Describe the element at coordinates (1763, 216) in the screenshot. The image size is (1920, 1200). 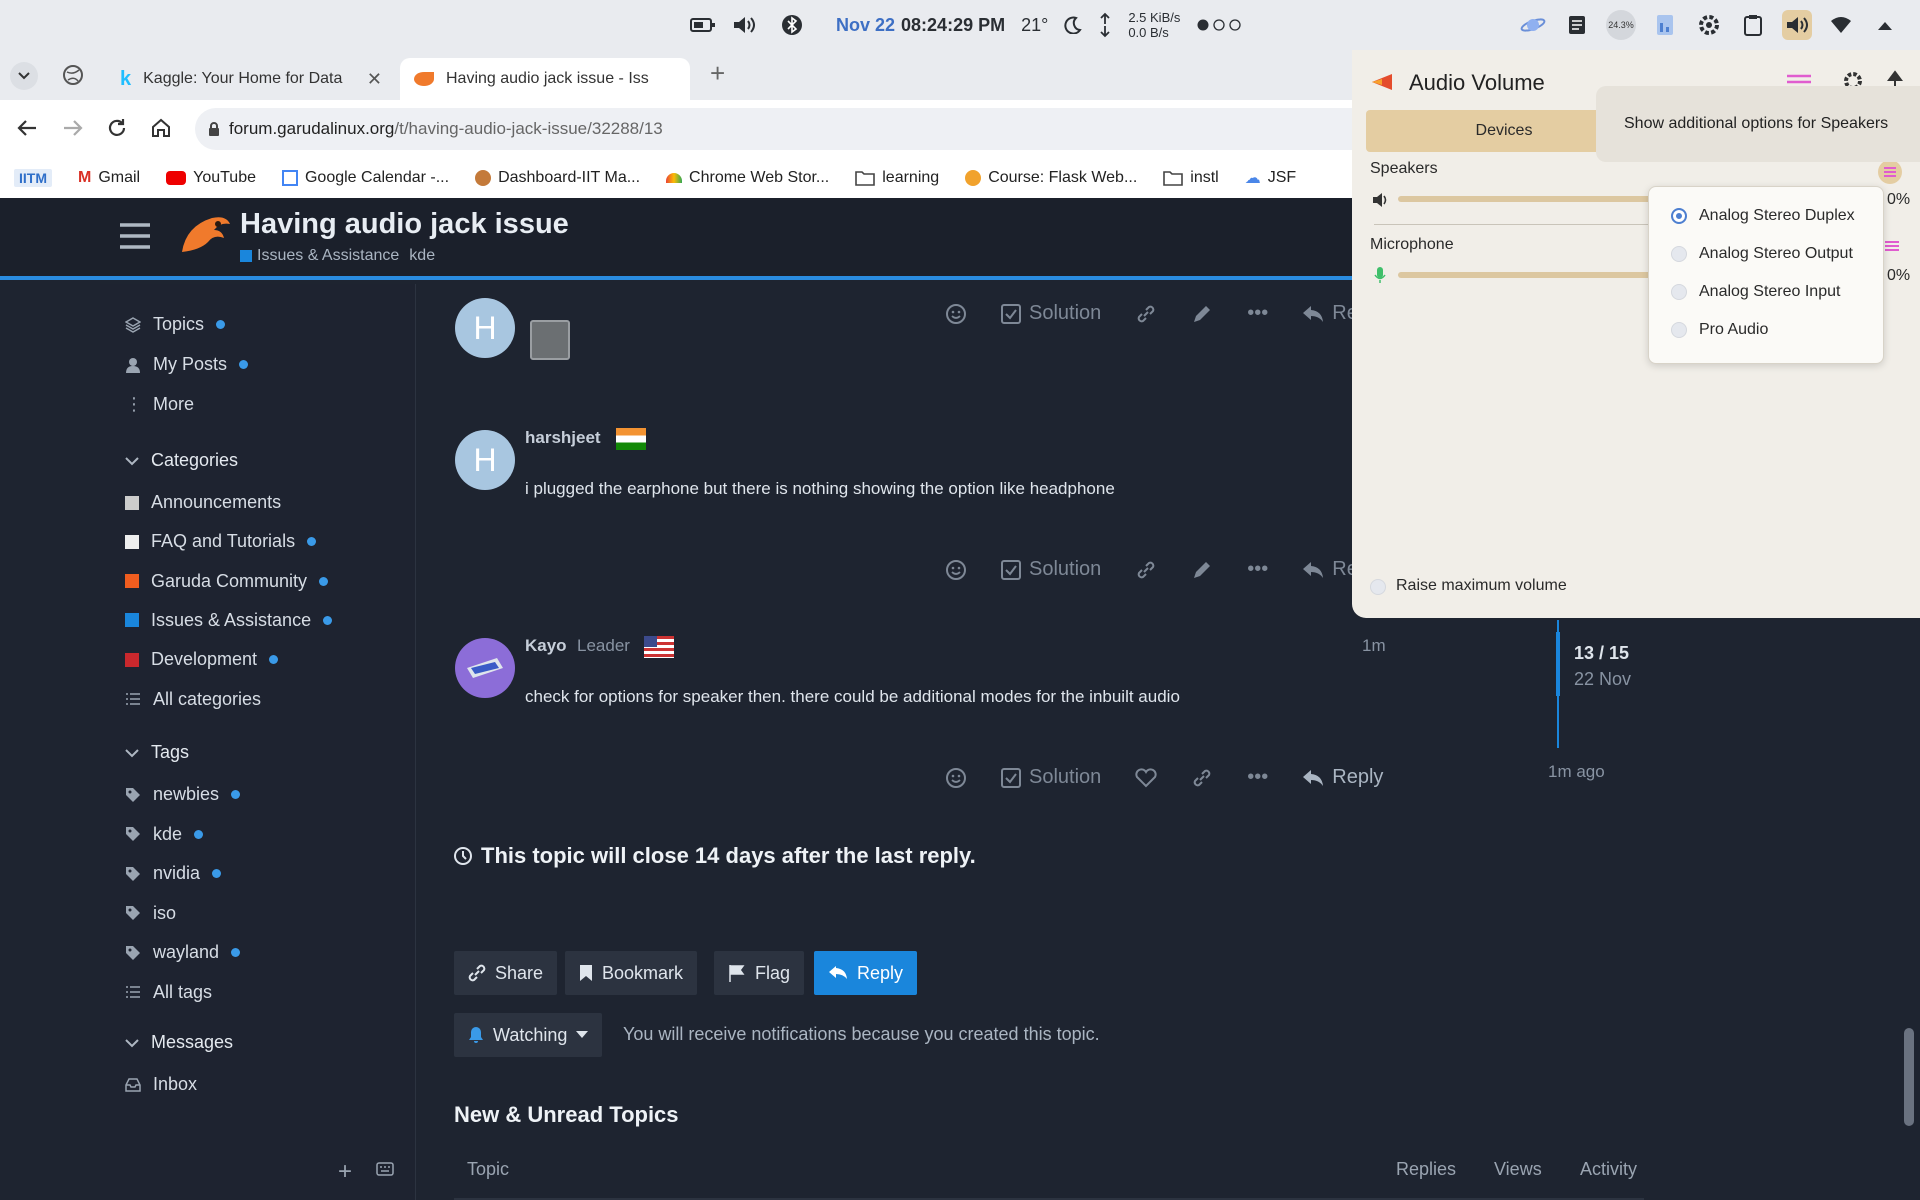
I see `profile-option: Analog Stereo Duplex` at that location.